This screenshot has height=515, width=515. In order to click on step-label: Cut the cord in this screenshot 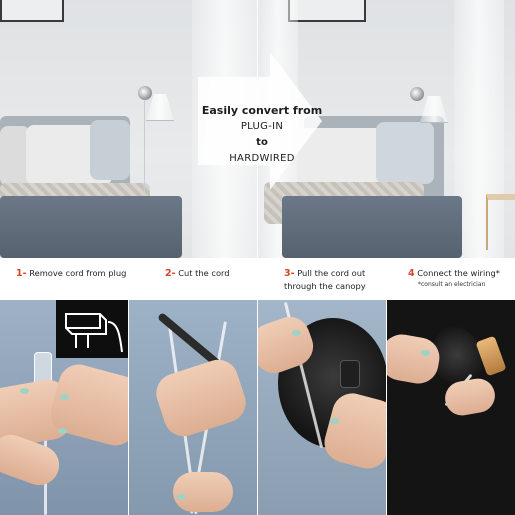, I will do `click(204, 273)`.